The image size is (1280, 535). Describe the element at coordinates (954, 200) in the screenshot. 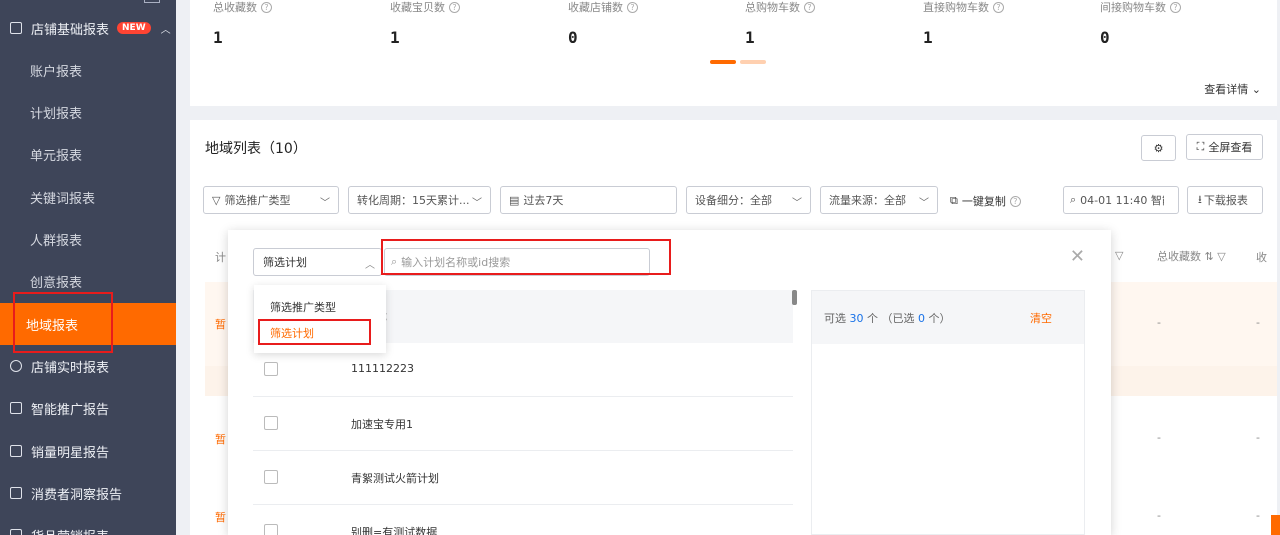

I see `copy-icon: ⧉` at that location.